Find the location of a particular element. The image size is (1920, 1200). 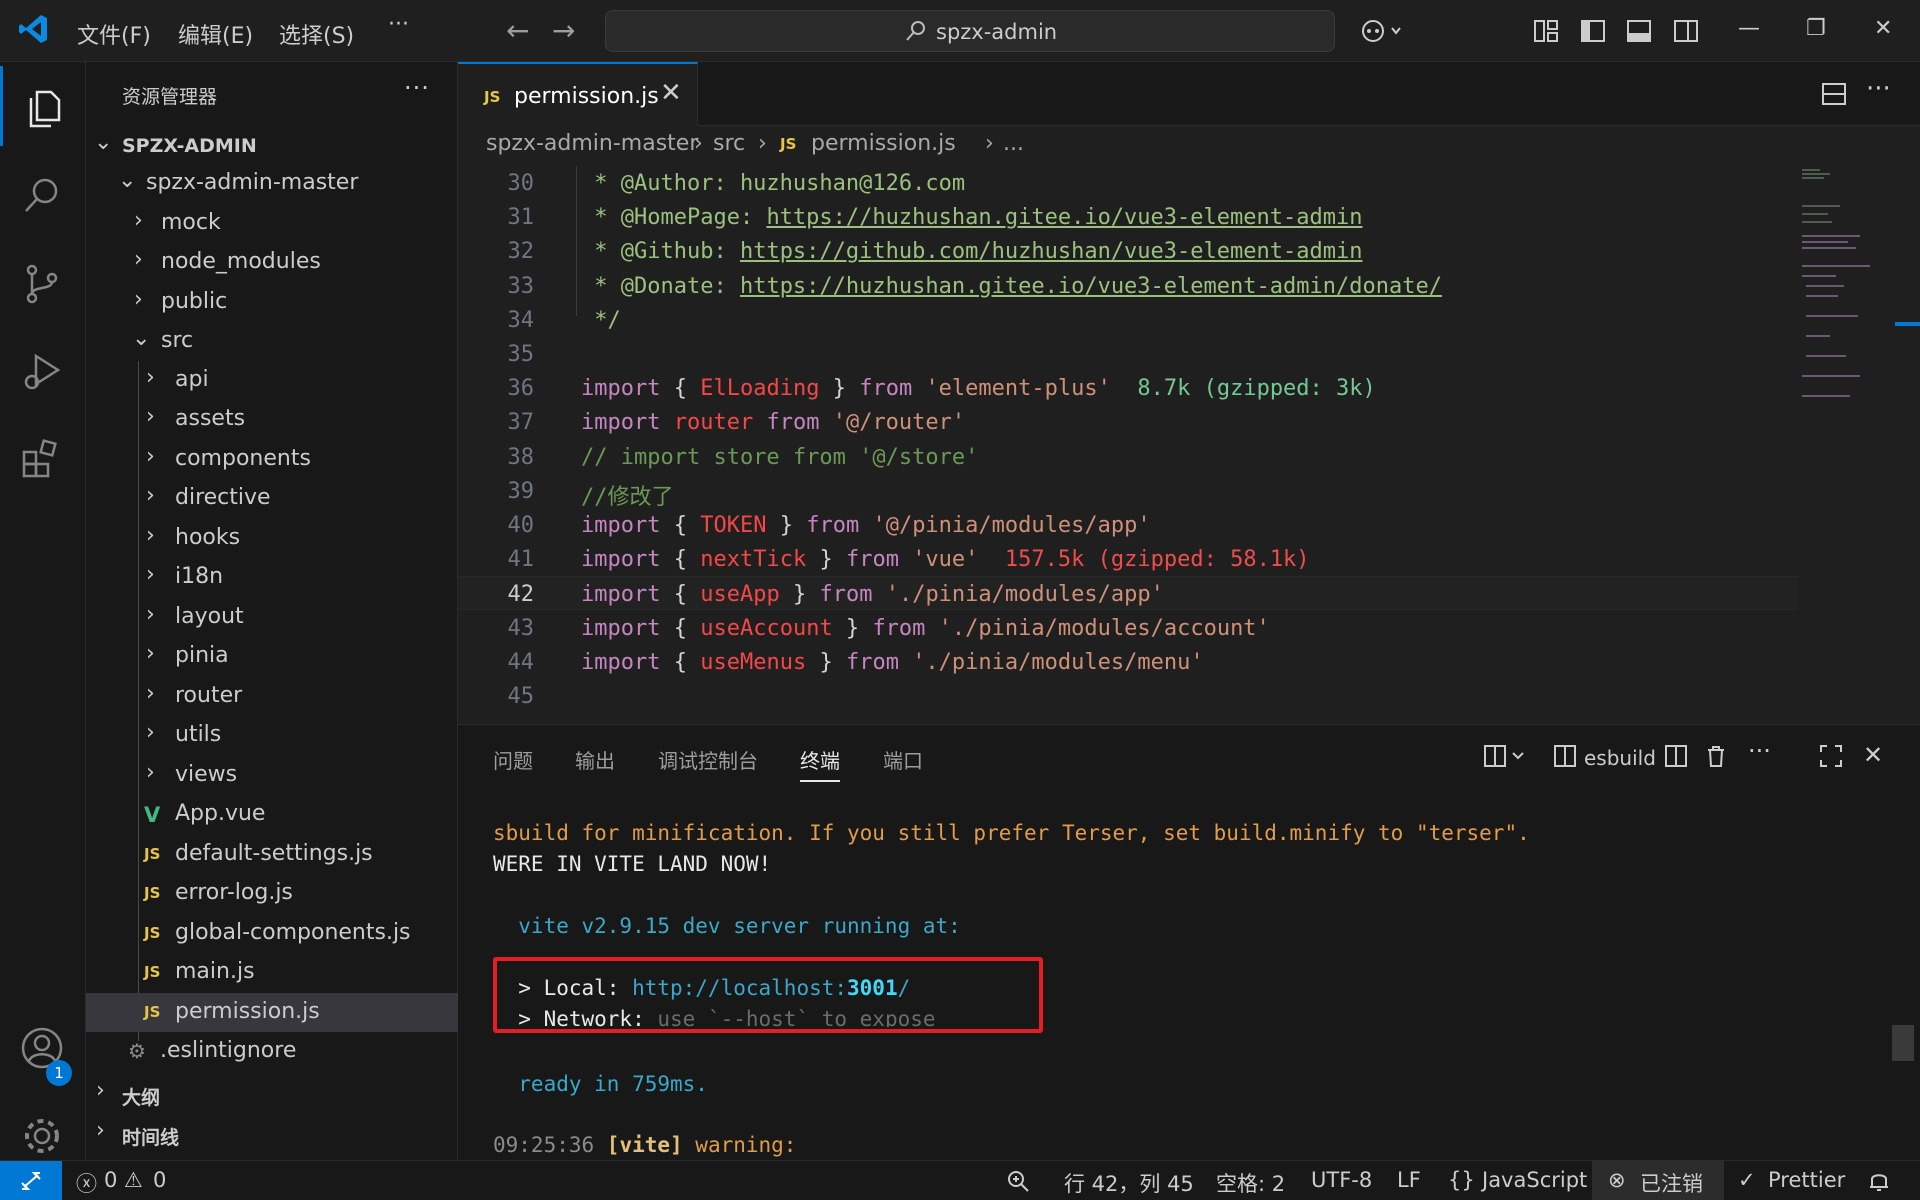

tree-folder-mock: › mock is located at coordinates (272, 223).